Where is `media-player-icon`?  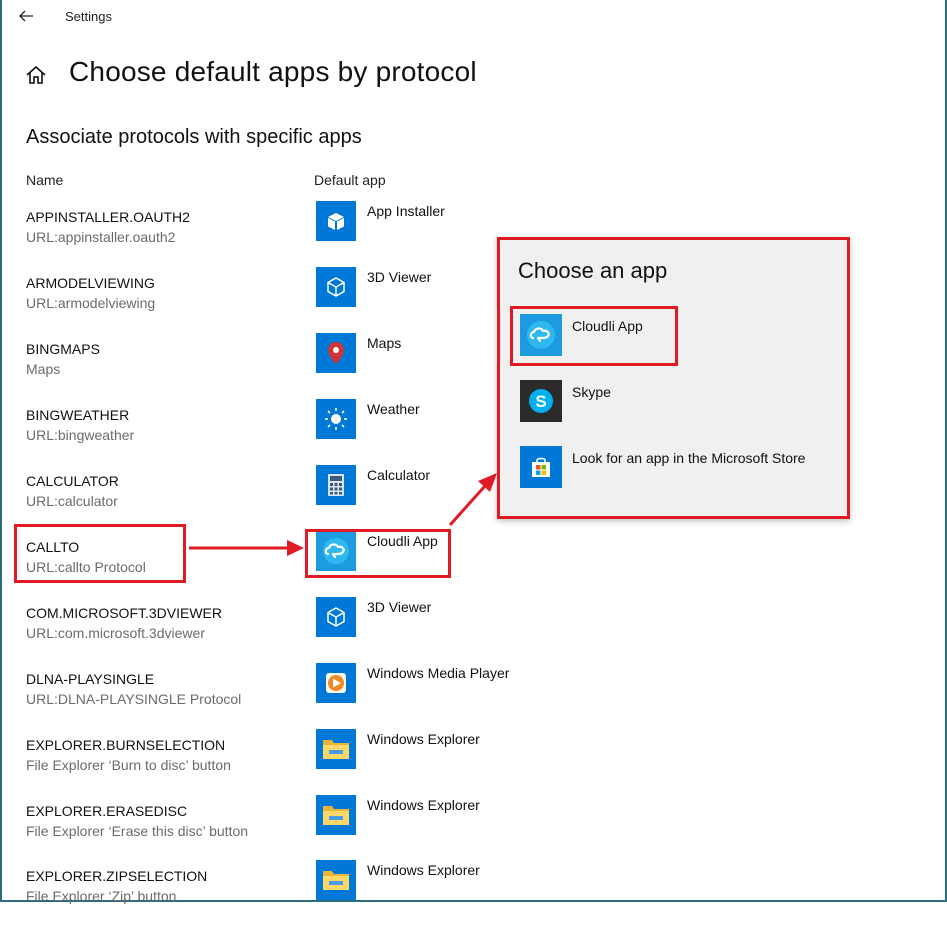
media-player-icon is located at coordinates (336, 683).